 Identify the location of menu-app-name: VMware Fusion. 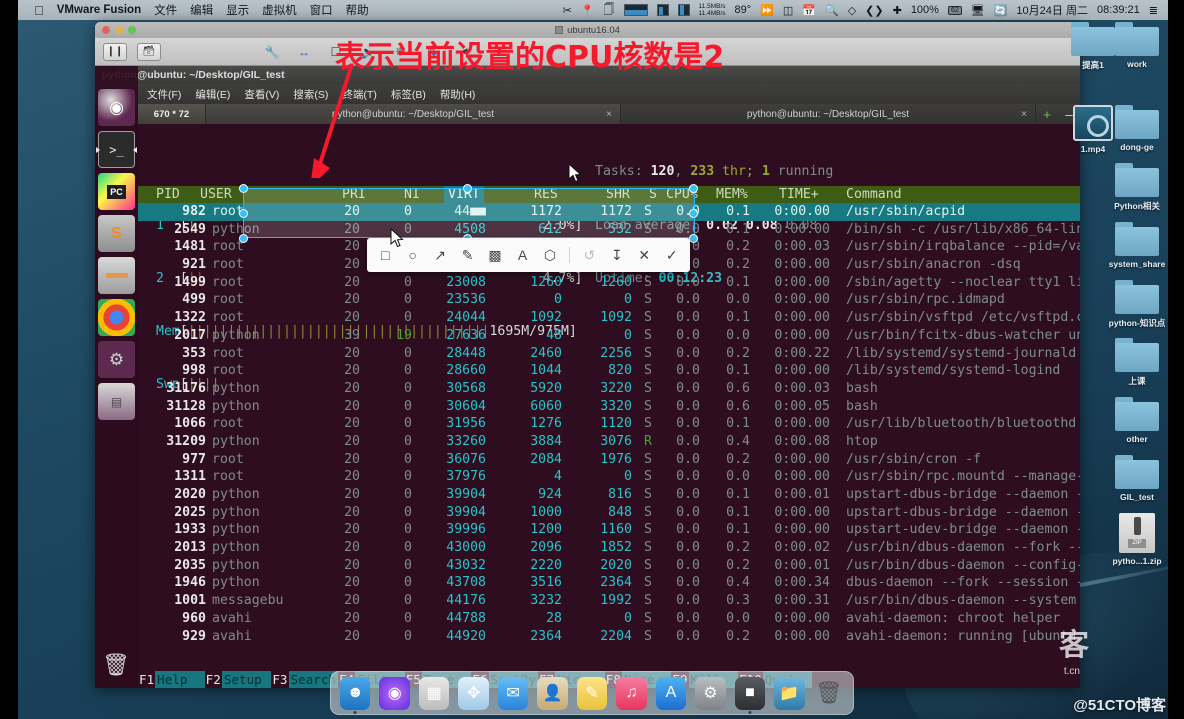
(99, 10).